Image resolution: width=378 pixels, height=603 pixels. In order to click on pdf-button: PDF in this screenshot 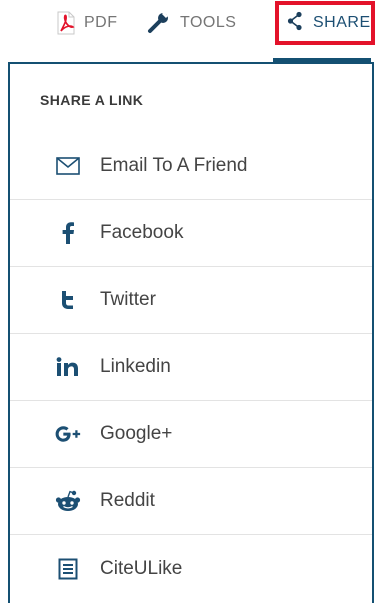, I will do `click(87, 23)`.